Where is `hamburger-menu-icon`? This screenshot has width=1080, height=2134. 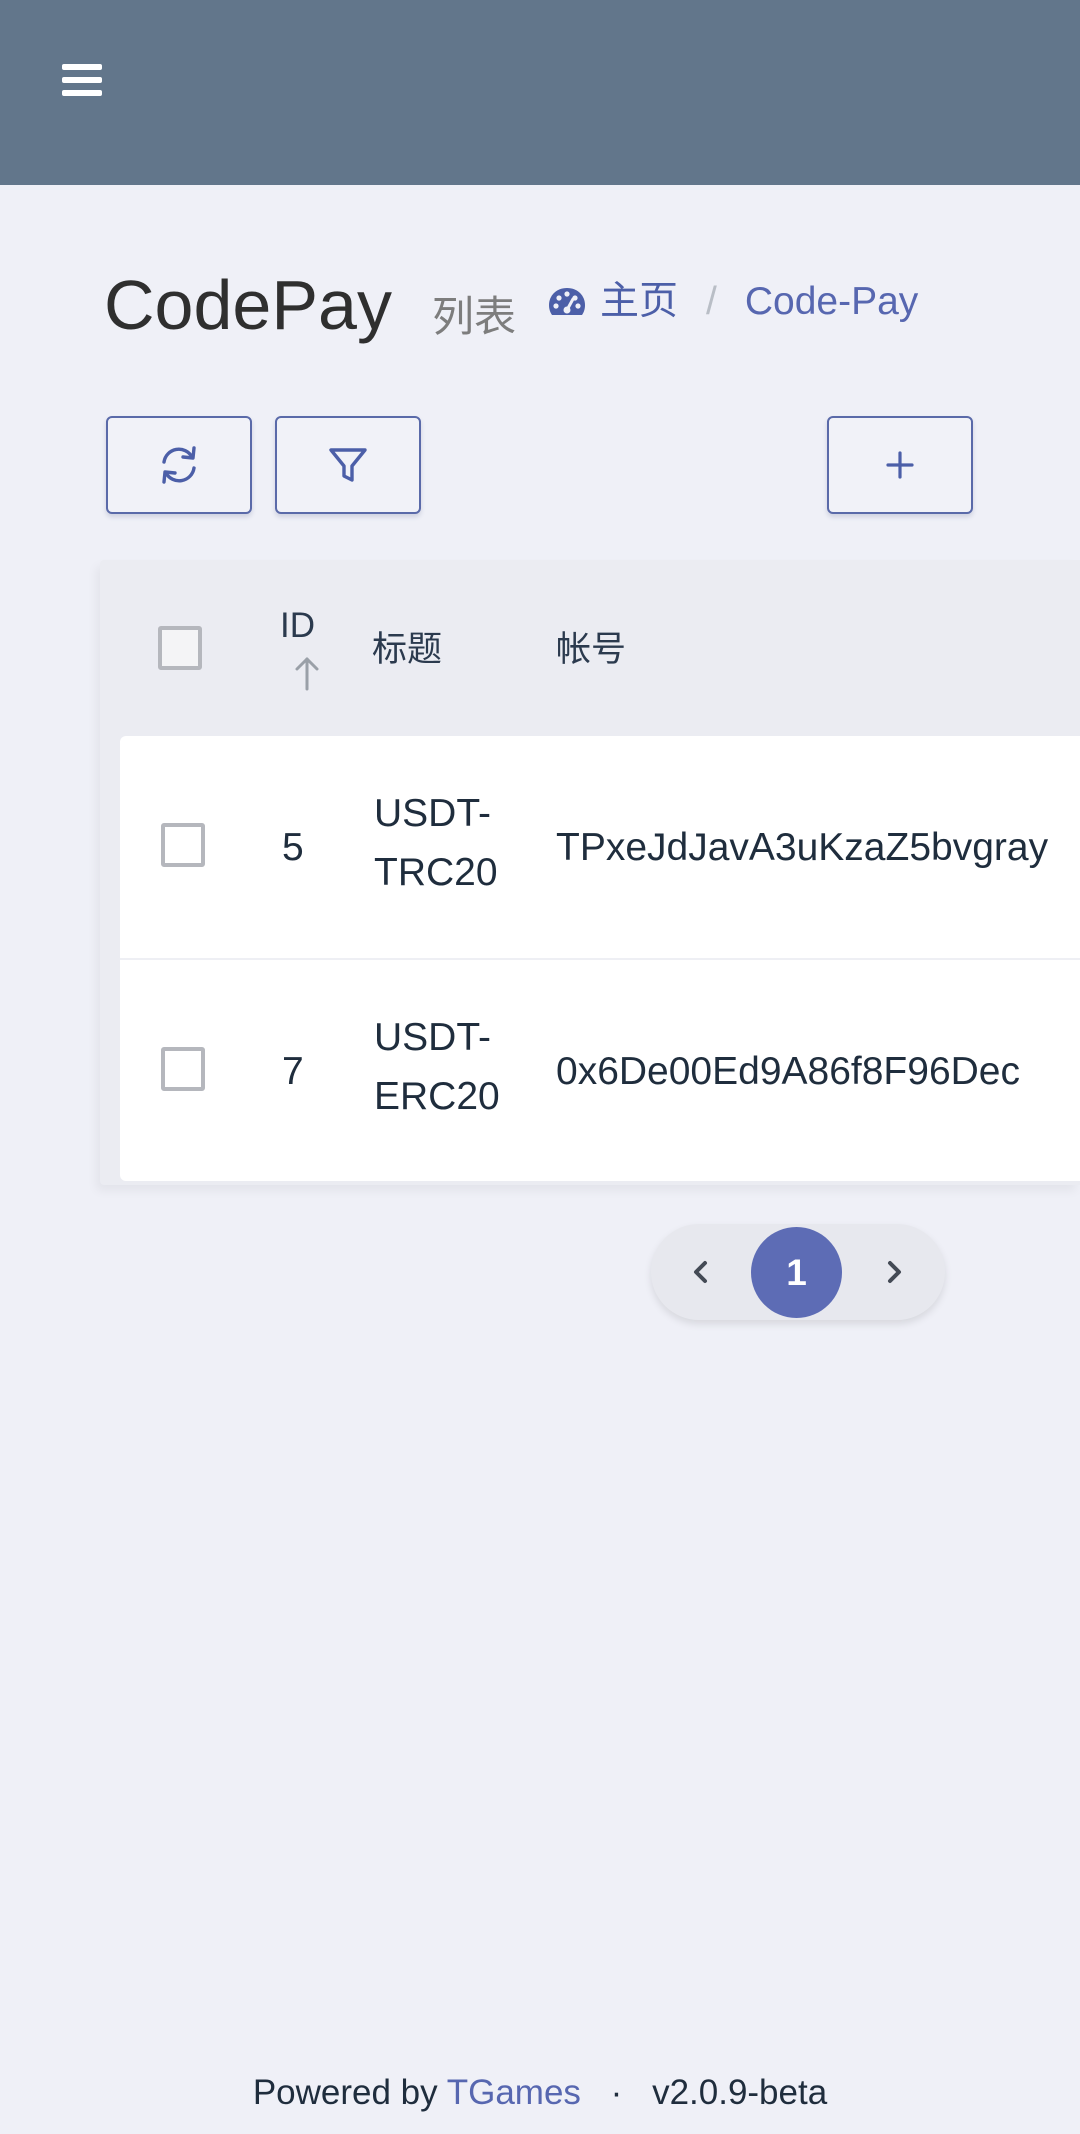 hamburger-menu-icon is located at coordinates (84, 84).